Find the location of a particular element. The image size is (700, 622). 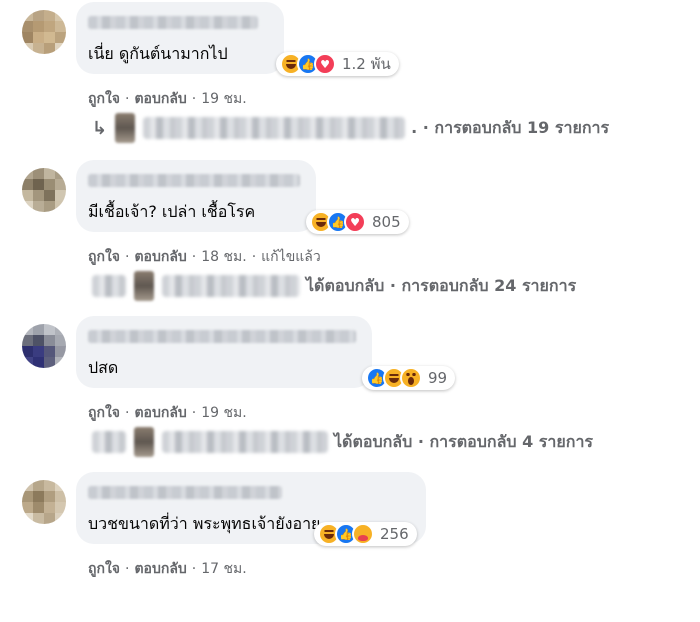

comment-text: เนี่ย ดูกันต์นามากไป is located at coordinates (158, 53).